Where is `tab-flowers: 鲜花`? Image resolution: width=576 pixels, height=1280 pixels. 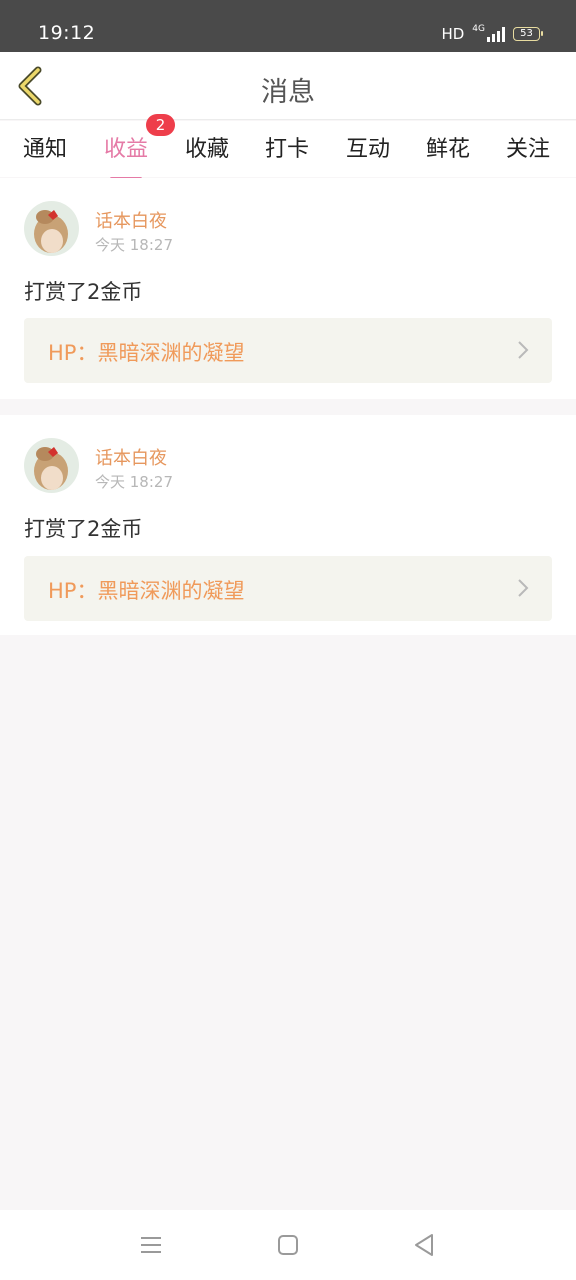 tab-flowers: 鲜花 is located at coordinates (448, 147).